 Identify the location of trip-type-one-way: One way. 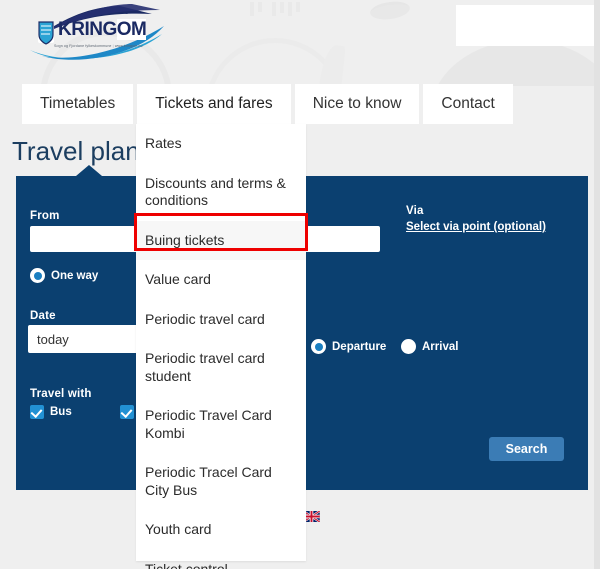
(64, 275).